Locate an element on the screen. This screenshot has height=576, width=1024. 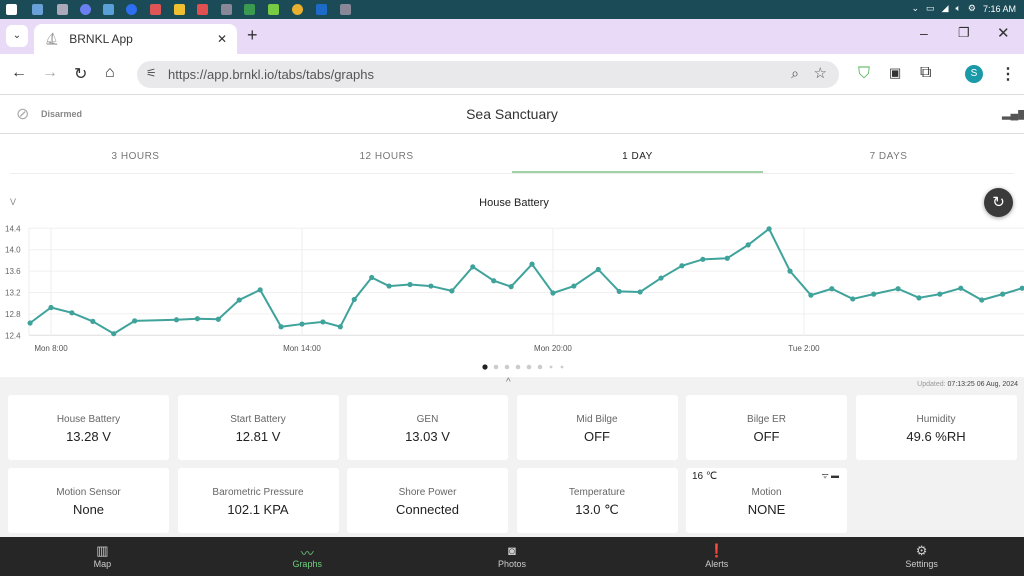
excel-icon is located at coordinates (249, 9).